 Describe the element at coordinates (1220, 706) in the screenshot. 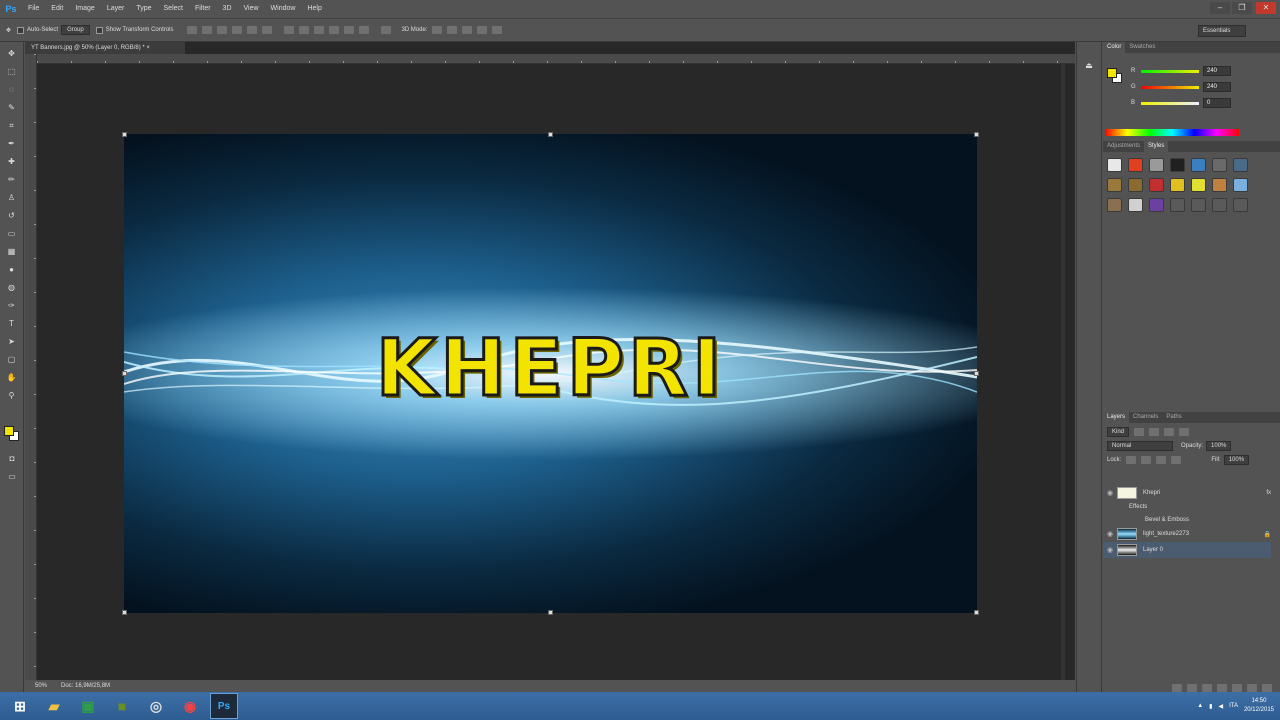

I see `volume-icon: ◀` at that location.